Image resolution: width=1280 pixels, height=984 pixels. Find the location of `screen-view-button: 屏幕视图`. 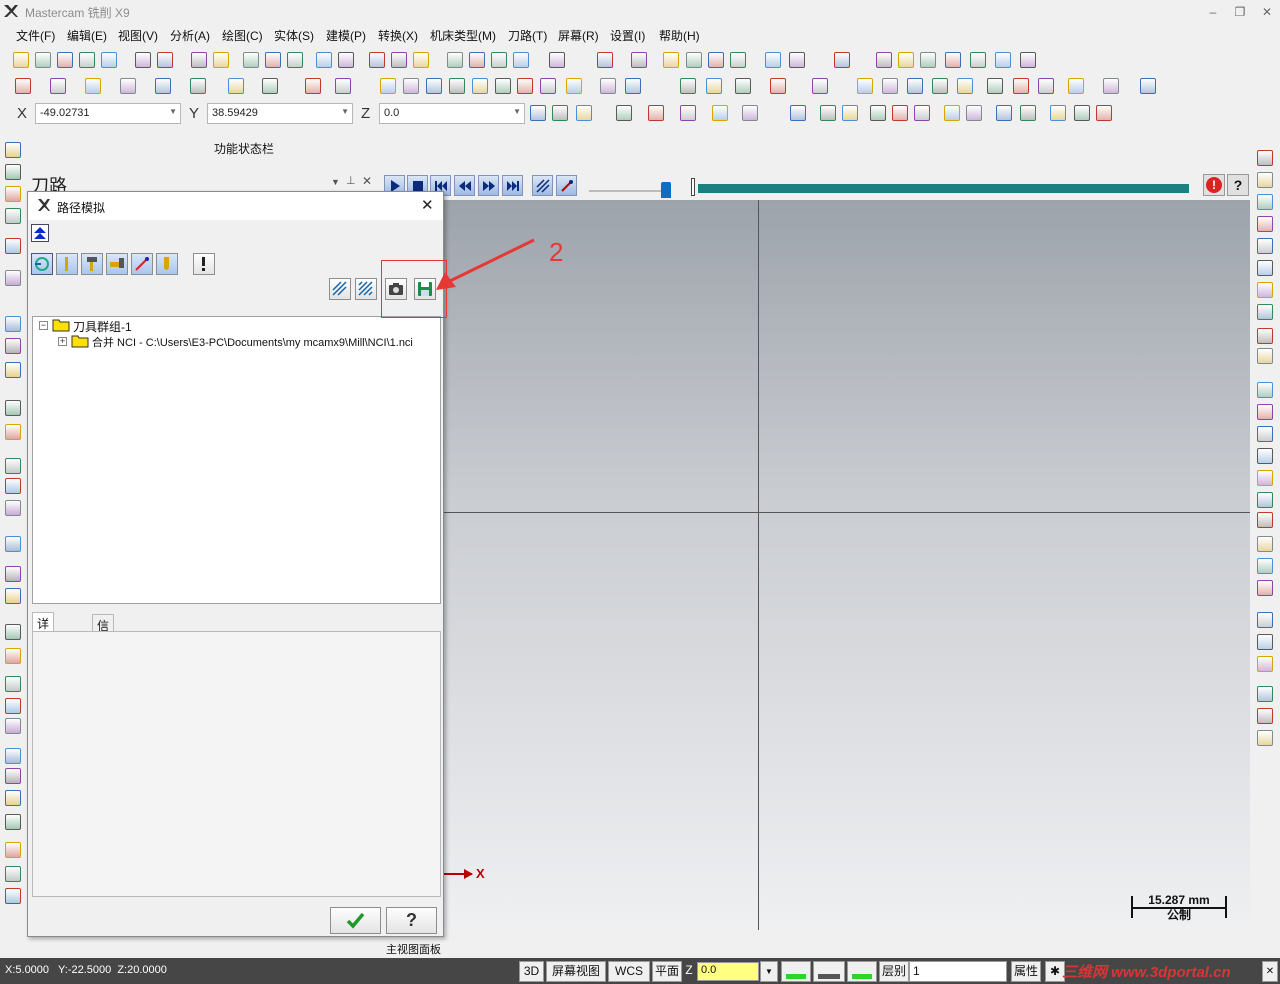

screen-view-button: 屏幕视图 is located at coordinates (576, 971).